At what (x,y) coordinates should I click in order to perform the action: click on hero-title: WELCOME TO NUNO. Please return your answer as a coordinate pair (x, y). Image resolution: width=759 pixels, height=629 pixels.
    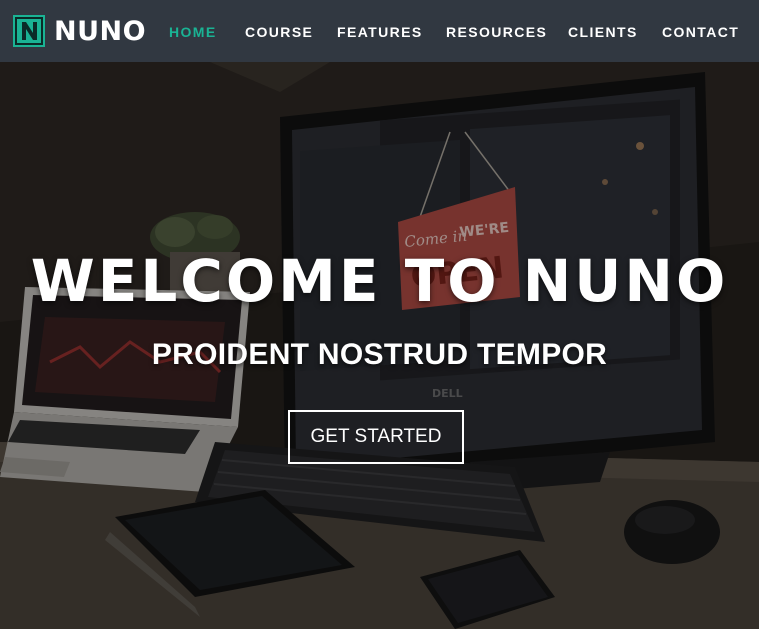
    Looking at the image, I should click on (379, 281).